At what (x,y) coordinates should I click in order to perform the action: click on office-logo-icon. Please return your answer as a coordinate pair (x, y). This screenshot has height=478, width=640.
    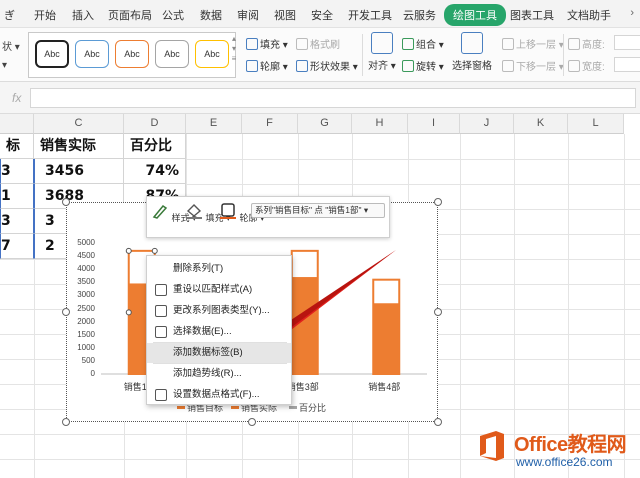
    Looking at the image, I should click on (492, 446).